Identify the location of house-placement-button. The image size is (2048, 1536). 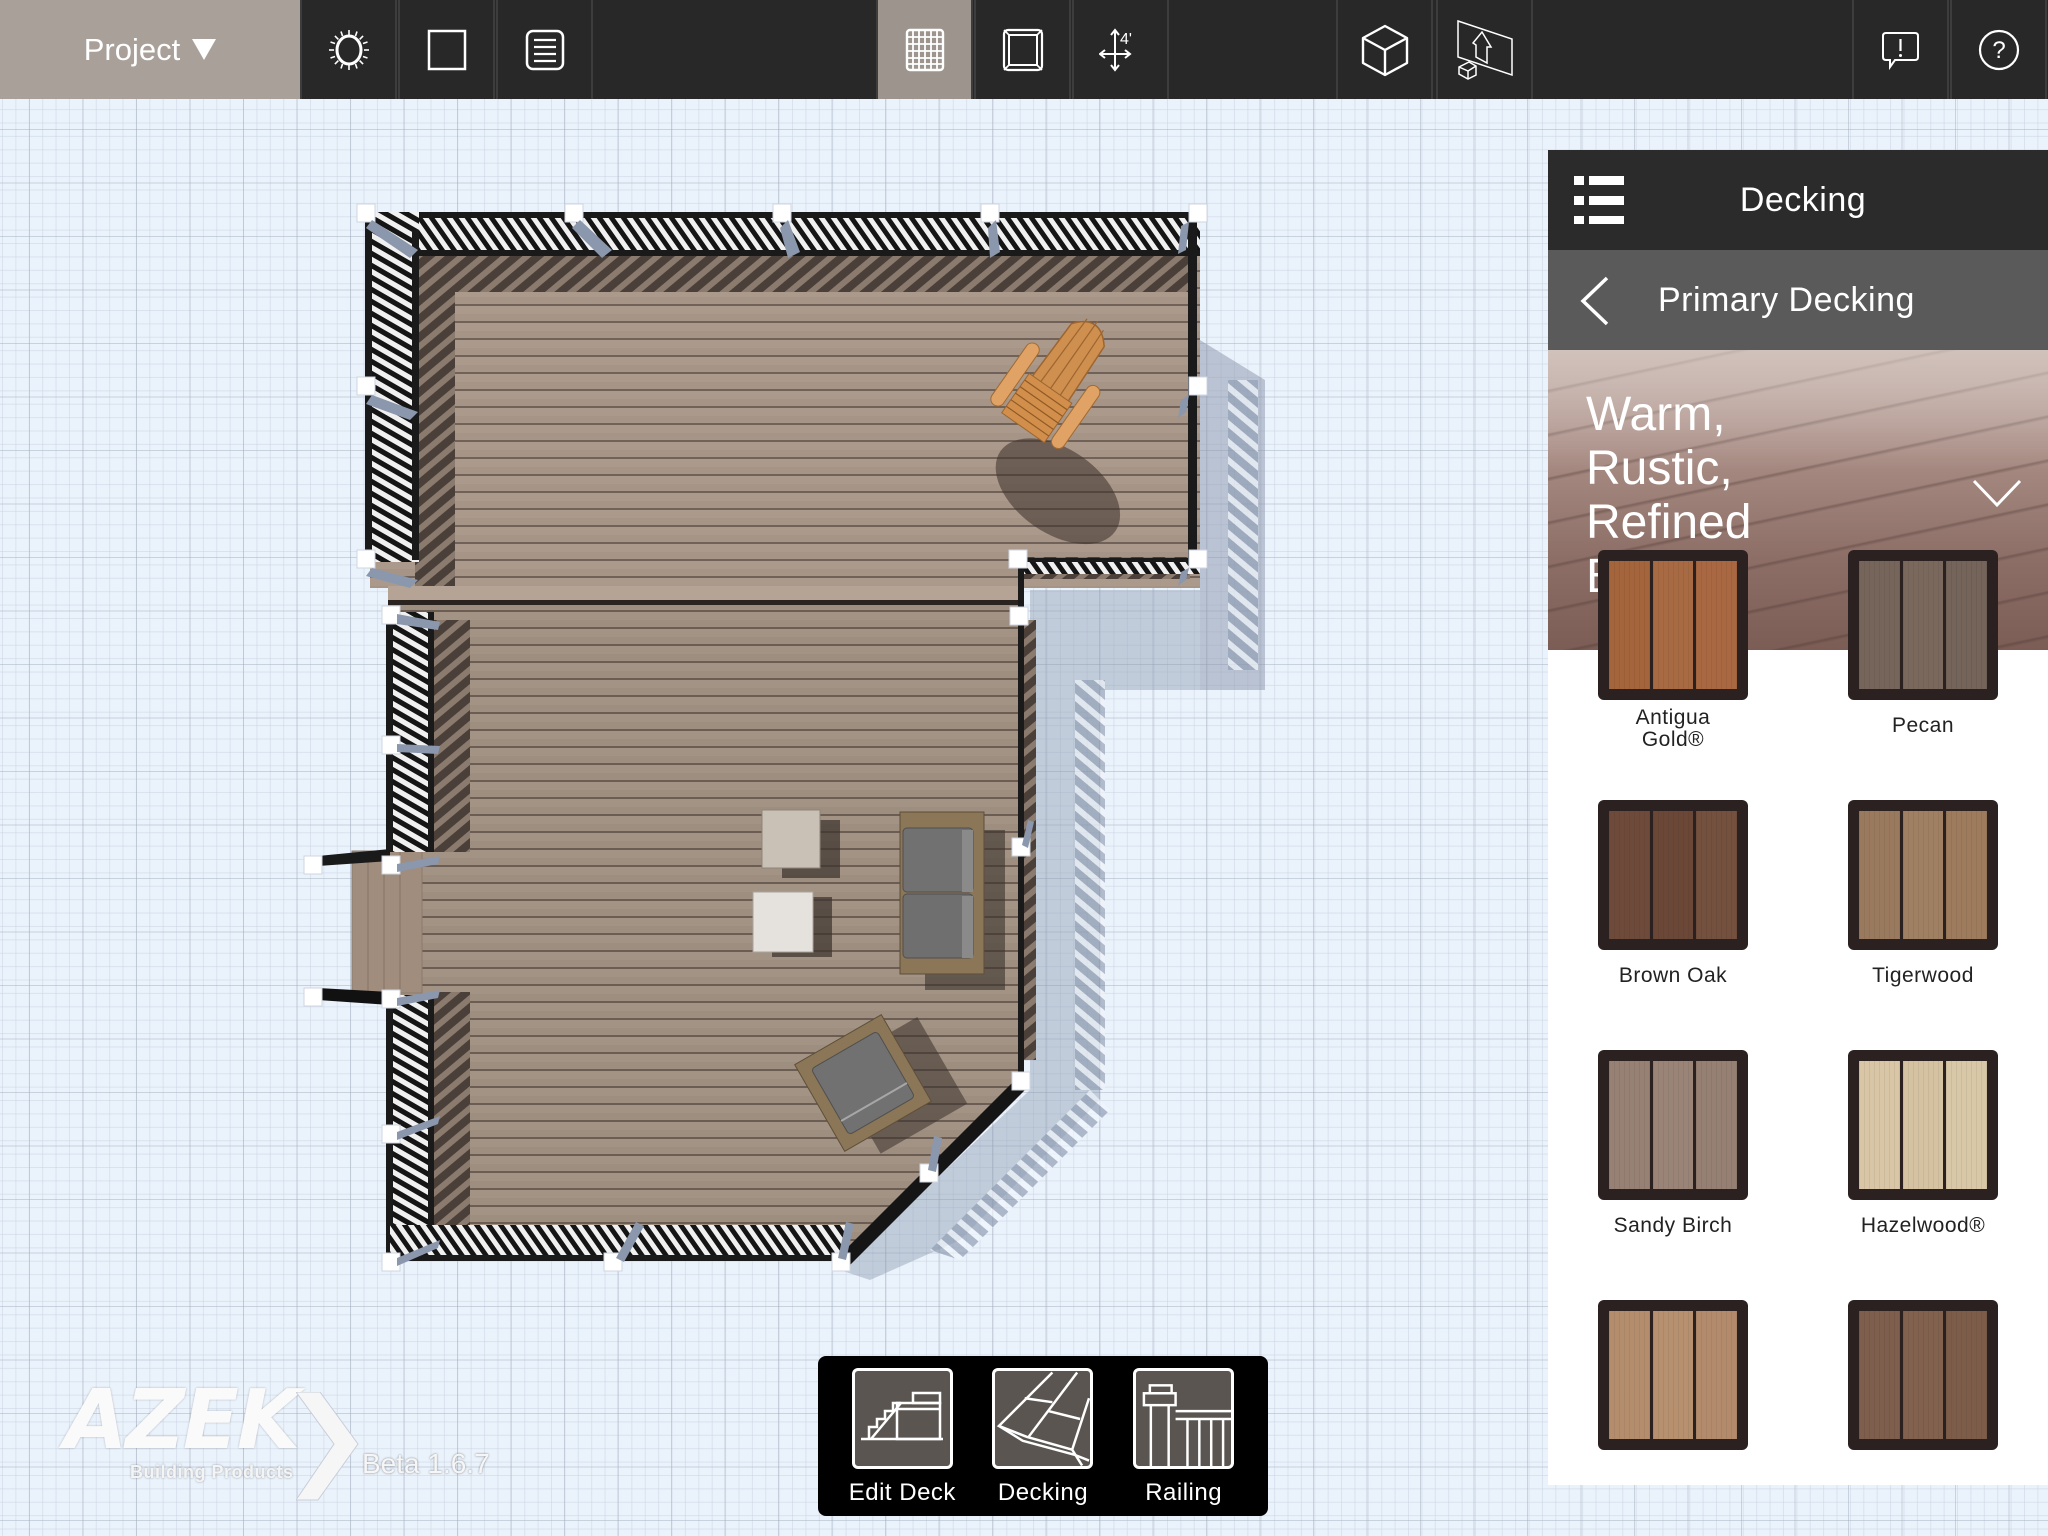
(1484, 49).